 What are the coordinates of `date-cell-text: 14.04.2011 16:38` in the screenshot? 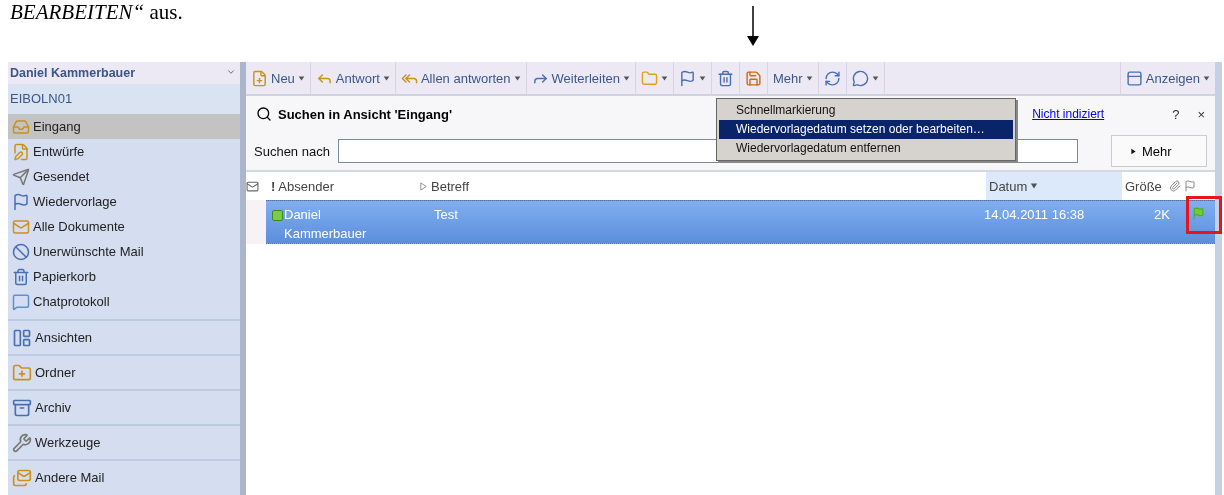 It's located at (1035, 215).